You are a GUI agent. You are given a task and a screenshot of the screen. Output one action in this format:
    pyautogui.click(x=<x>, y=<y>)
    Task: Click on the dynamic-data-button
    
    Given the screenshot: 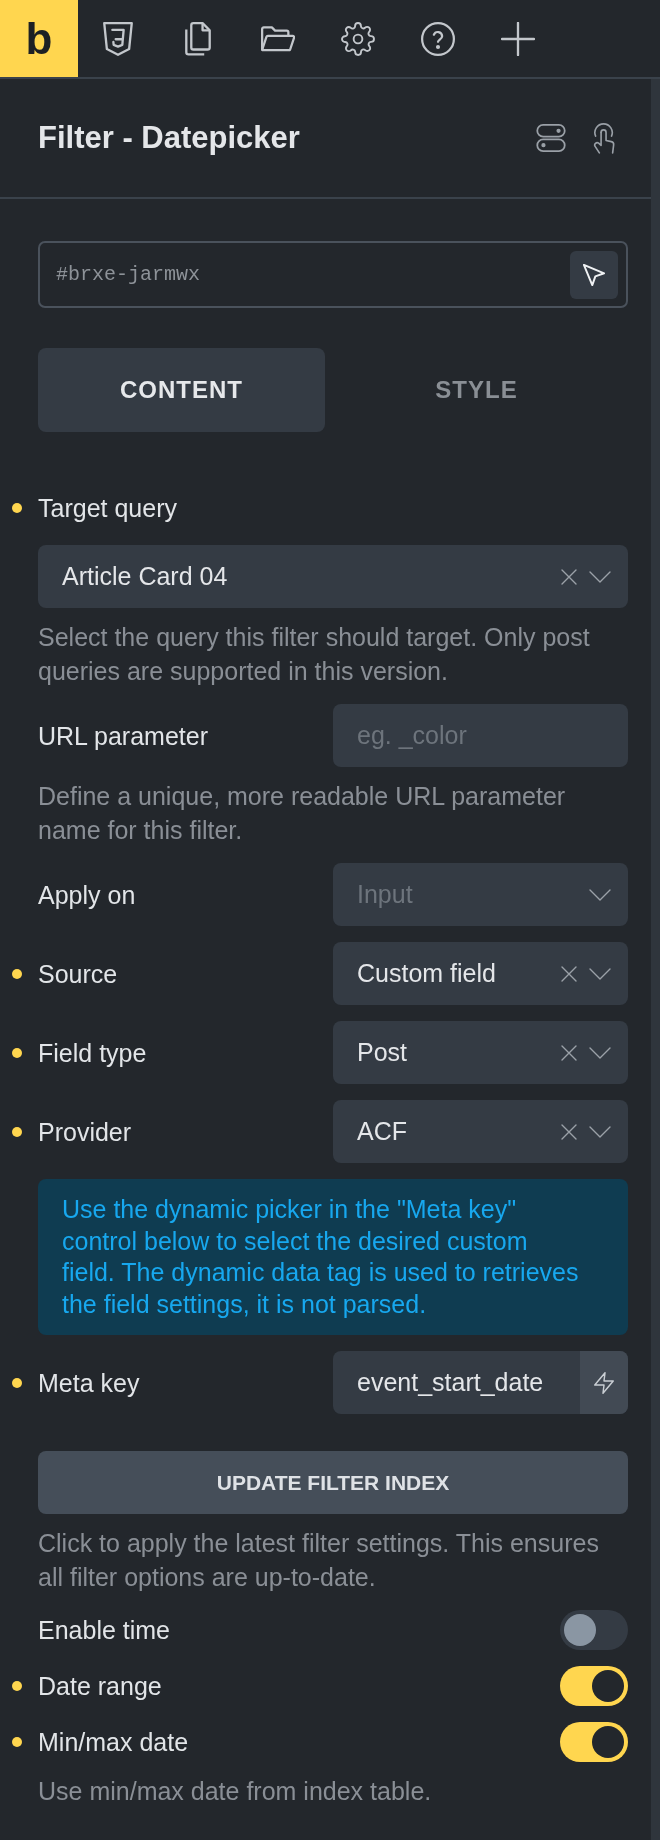 What is the action you would take?
    pyautogui.click(x=604, y=1382)
    